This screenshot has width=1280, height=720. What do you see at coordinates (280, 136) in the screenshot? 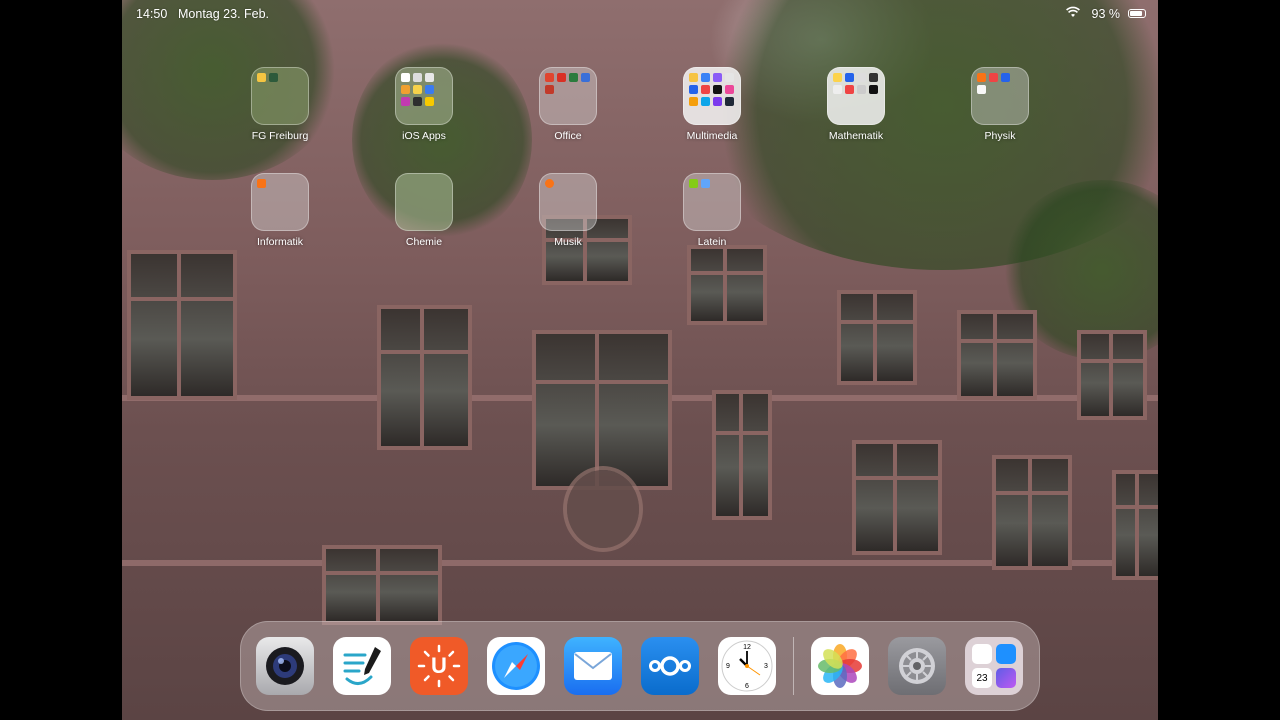
I see `folder-label: FG Freiburg` at bounding box center [280, 136].